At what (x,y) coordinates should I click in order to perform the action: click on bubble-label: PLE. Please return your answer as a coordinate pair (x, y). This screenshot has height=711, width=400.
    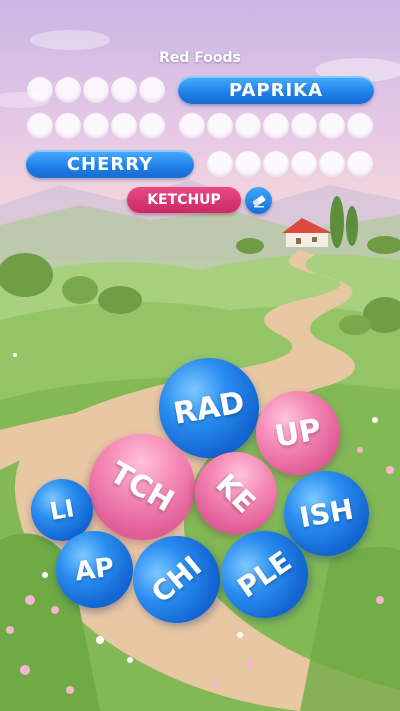
    Looking at the image, I should click on (264, 574).